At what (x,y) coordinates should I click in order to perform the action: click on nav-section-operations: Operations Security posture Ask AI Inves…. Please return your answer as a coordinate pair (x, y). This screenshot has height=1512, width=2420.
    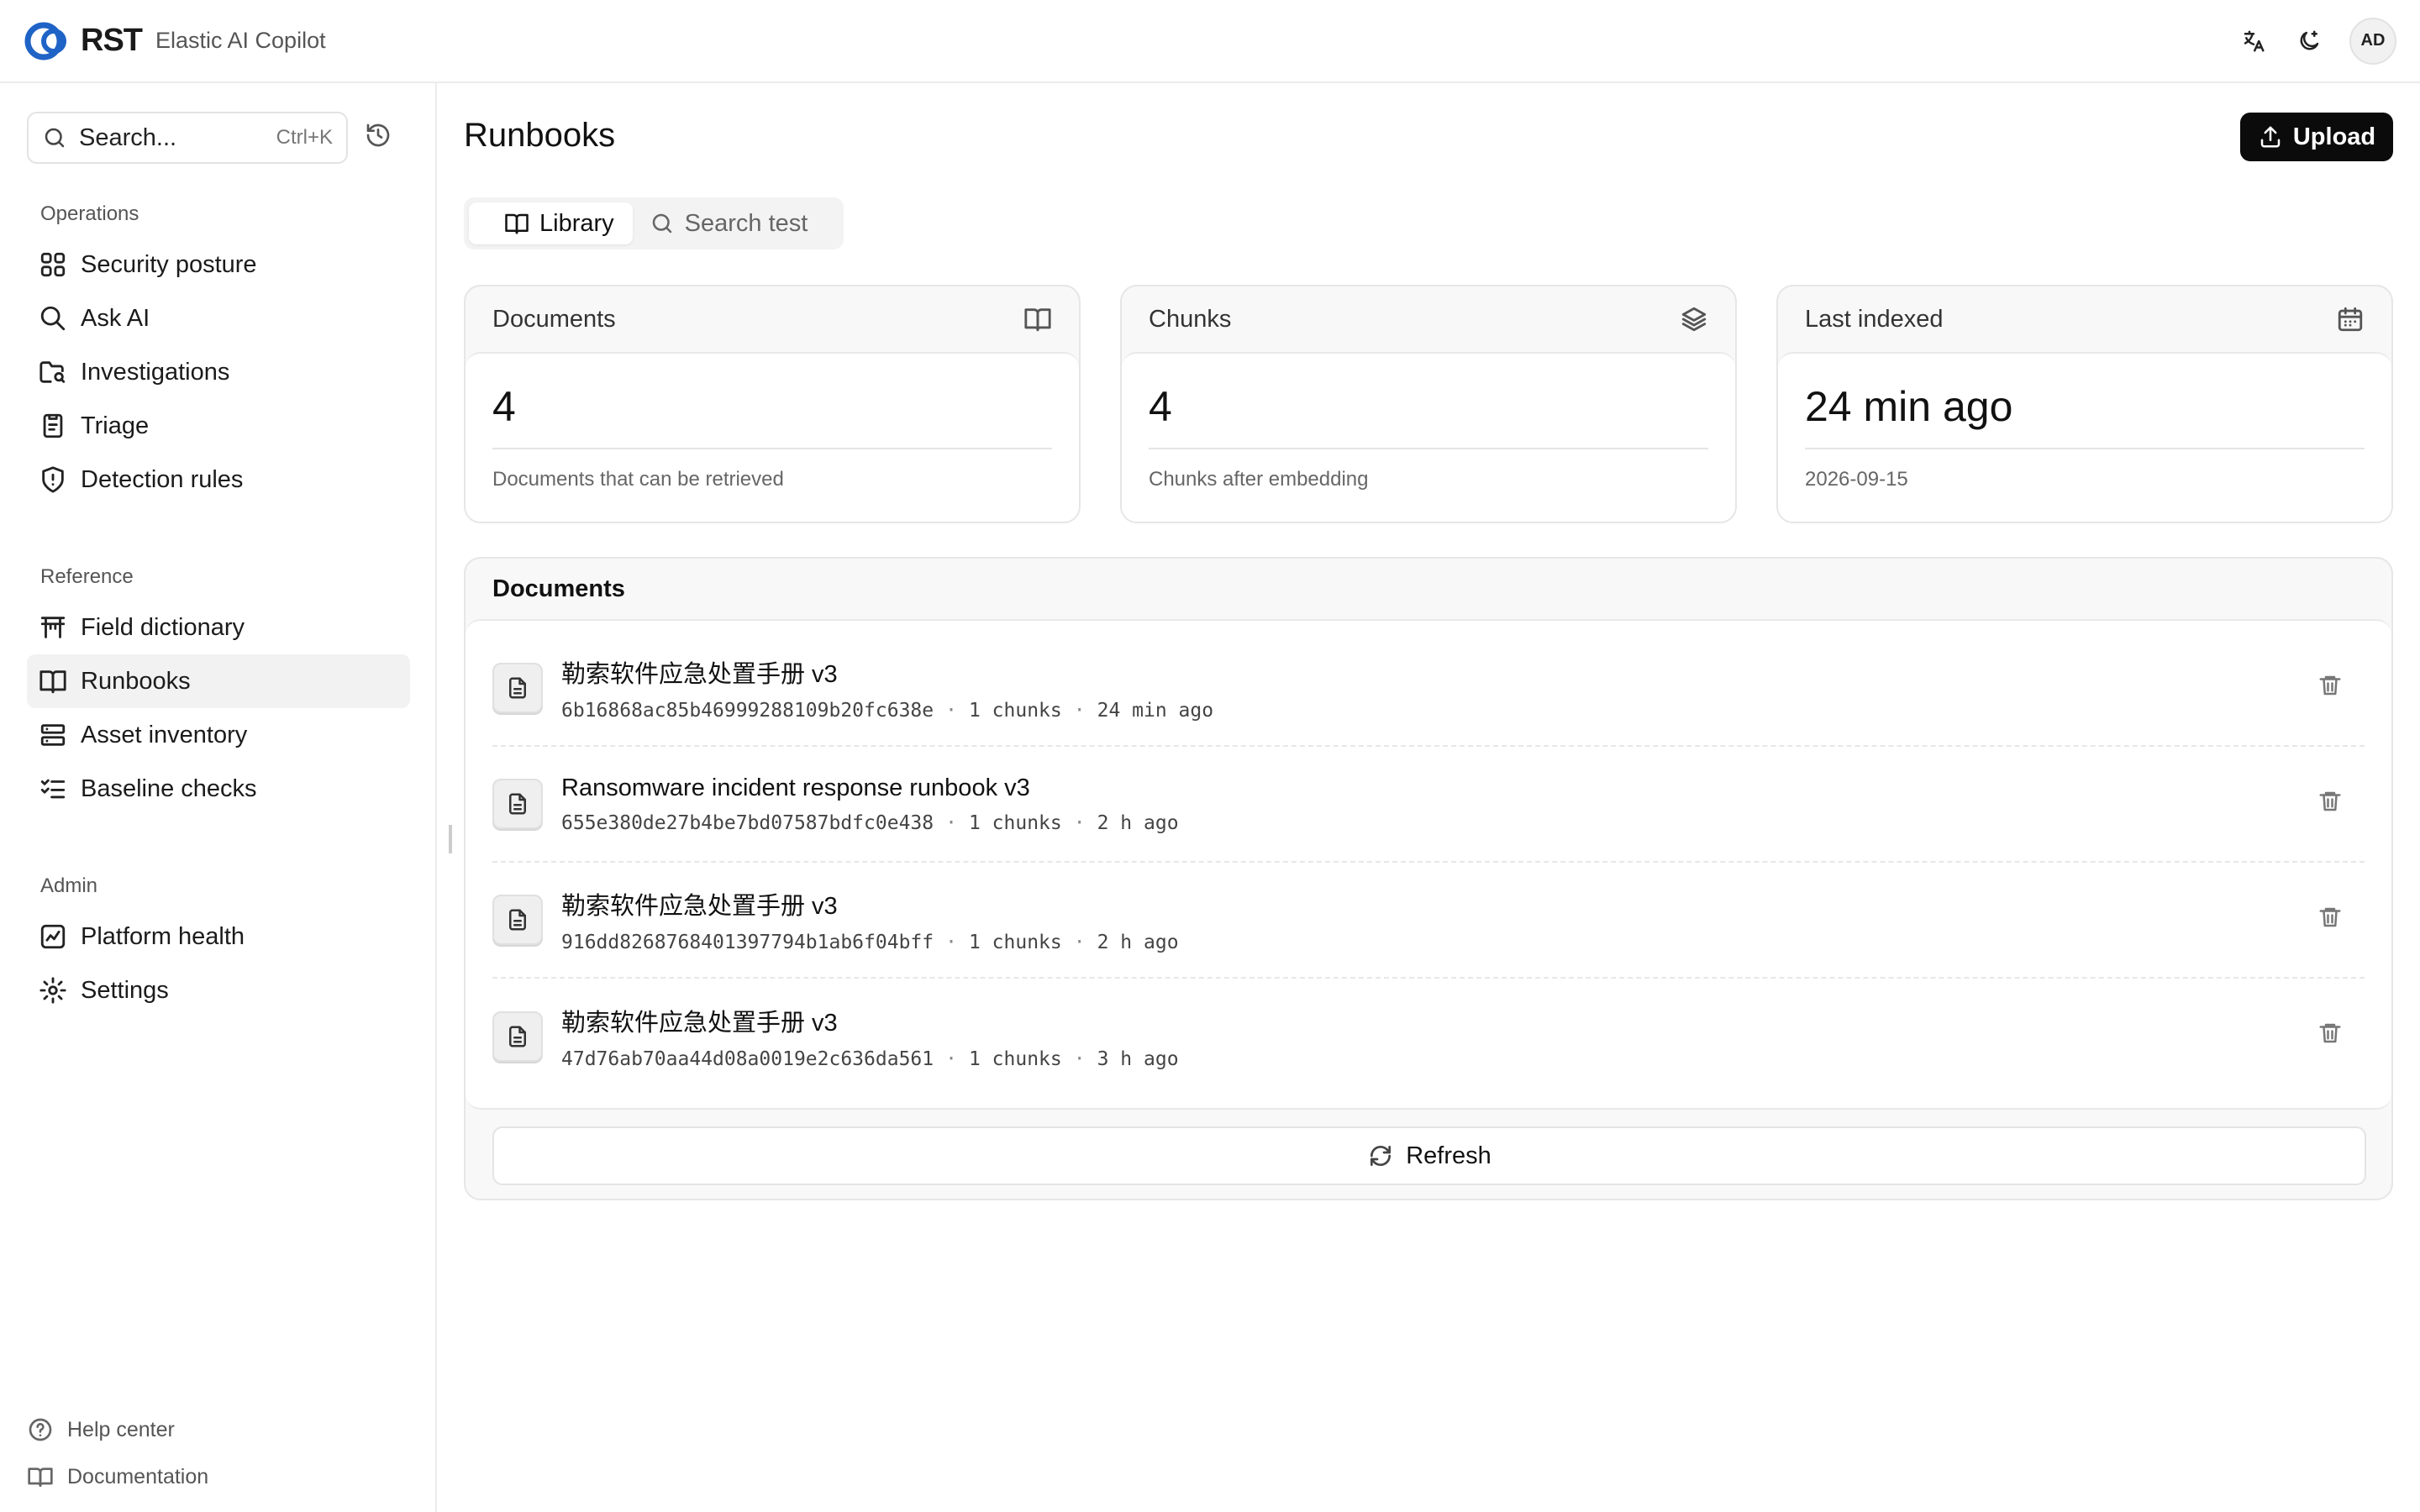
    Looking at the image, I should click on (218, 354).